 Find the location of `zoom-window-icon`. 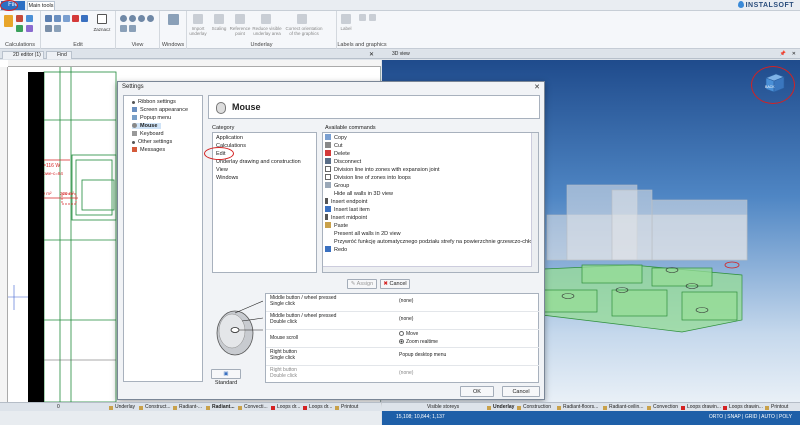

zoom-window-icon is located at coordinates (141, 18).